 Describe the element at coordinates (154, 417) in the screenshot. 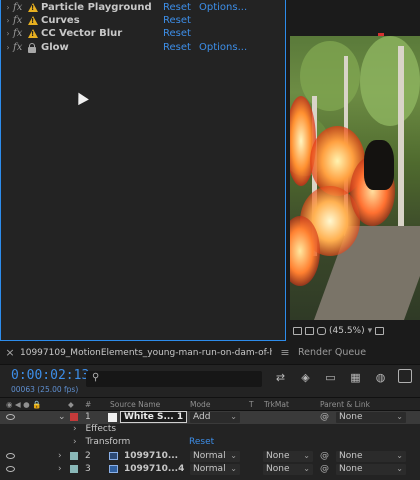

I see `layer-name: White S... 1` at that location.